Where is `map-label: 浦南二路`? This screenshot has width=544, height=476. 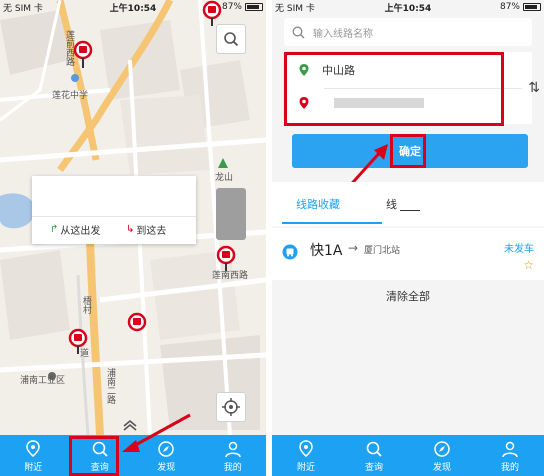 map-label: 浦南二路 is located at coordinates (110, 386).